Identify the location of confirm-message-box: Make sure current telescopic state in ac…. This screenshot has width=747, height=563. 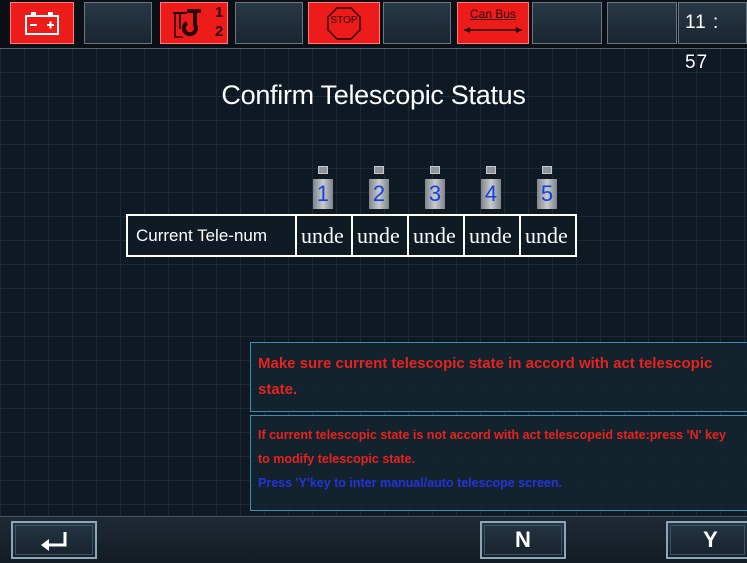
(498, 377).